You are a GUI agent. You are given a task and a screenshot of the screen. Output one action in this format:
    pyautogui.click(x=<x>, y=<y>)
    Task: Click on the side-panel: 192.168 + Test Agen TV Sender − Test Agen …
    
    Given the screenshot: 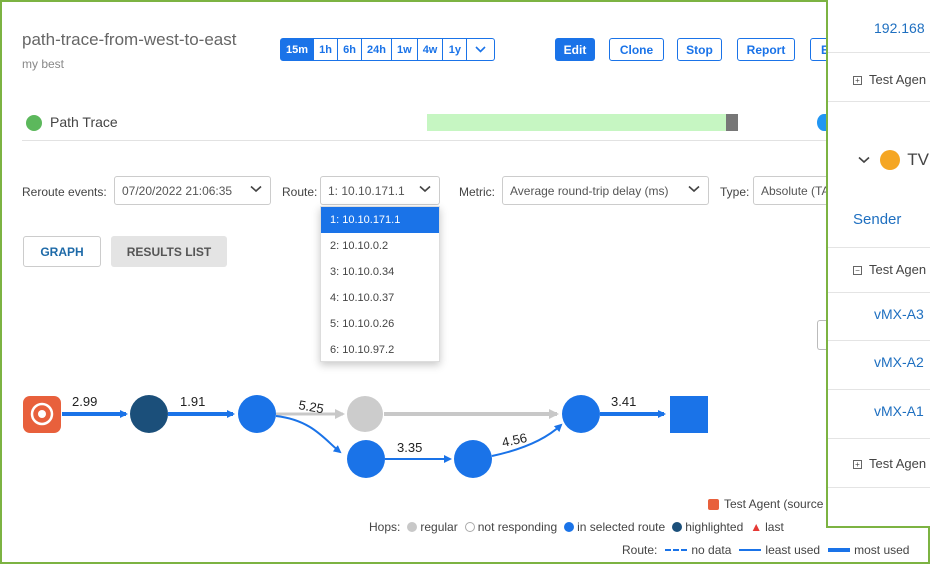 What is the action you would take?
    pyautogui.click(x=878, y=264)
    